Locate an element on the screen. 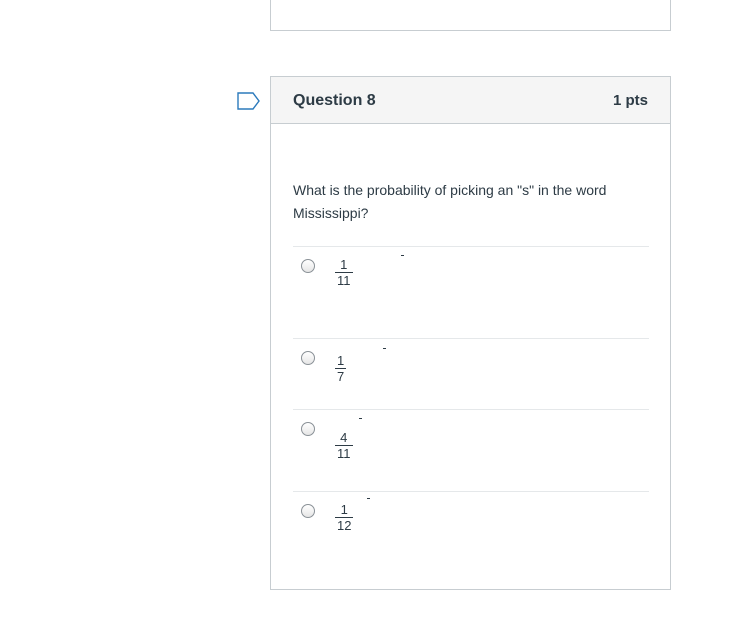 This screenshot has width=748, height=628. flag-question-icon is located at coordinates (249, 101).